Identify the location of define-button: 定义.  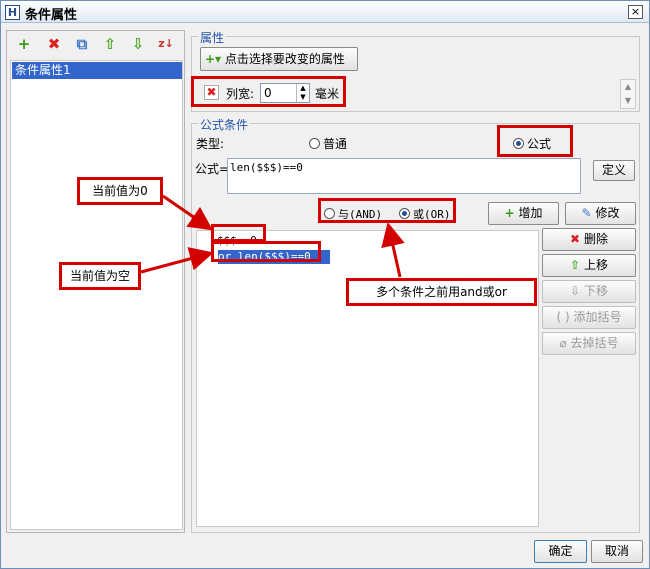
(614, 170).